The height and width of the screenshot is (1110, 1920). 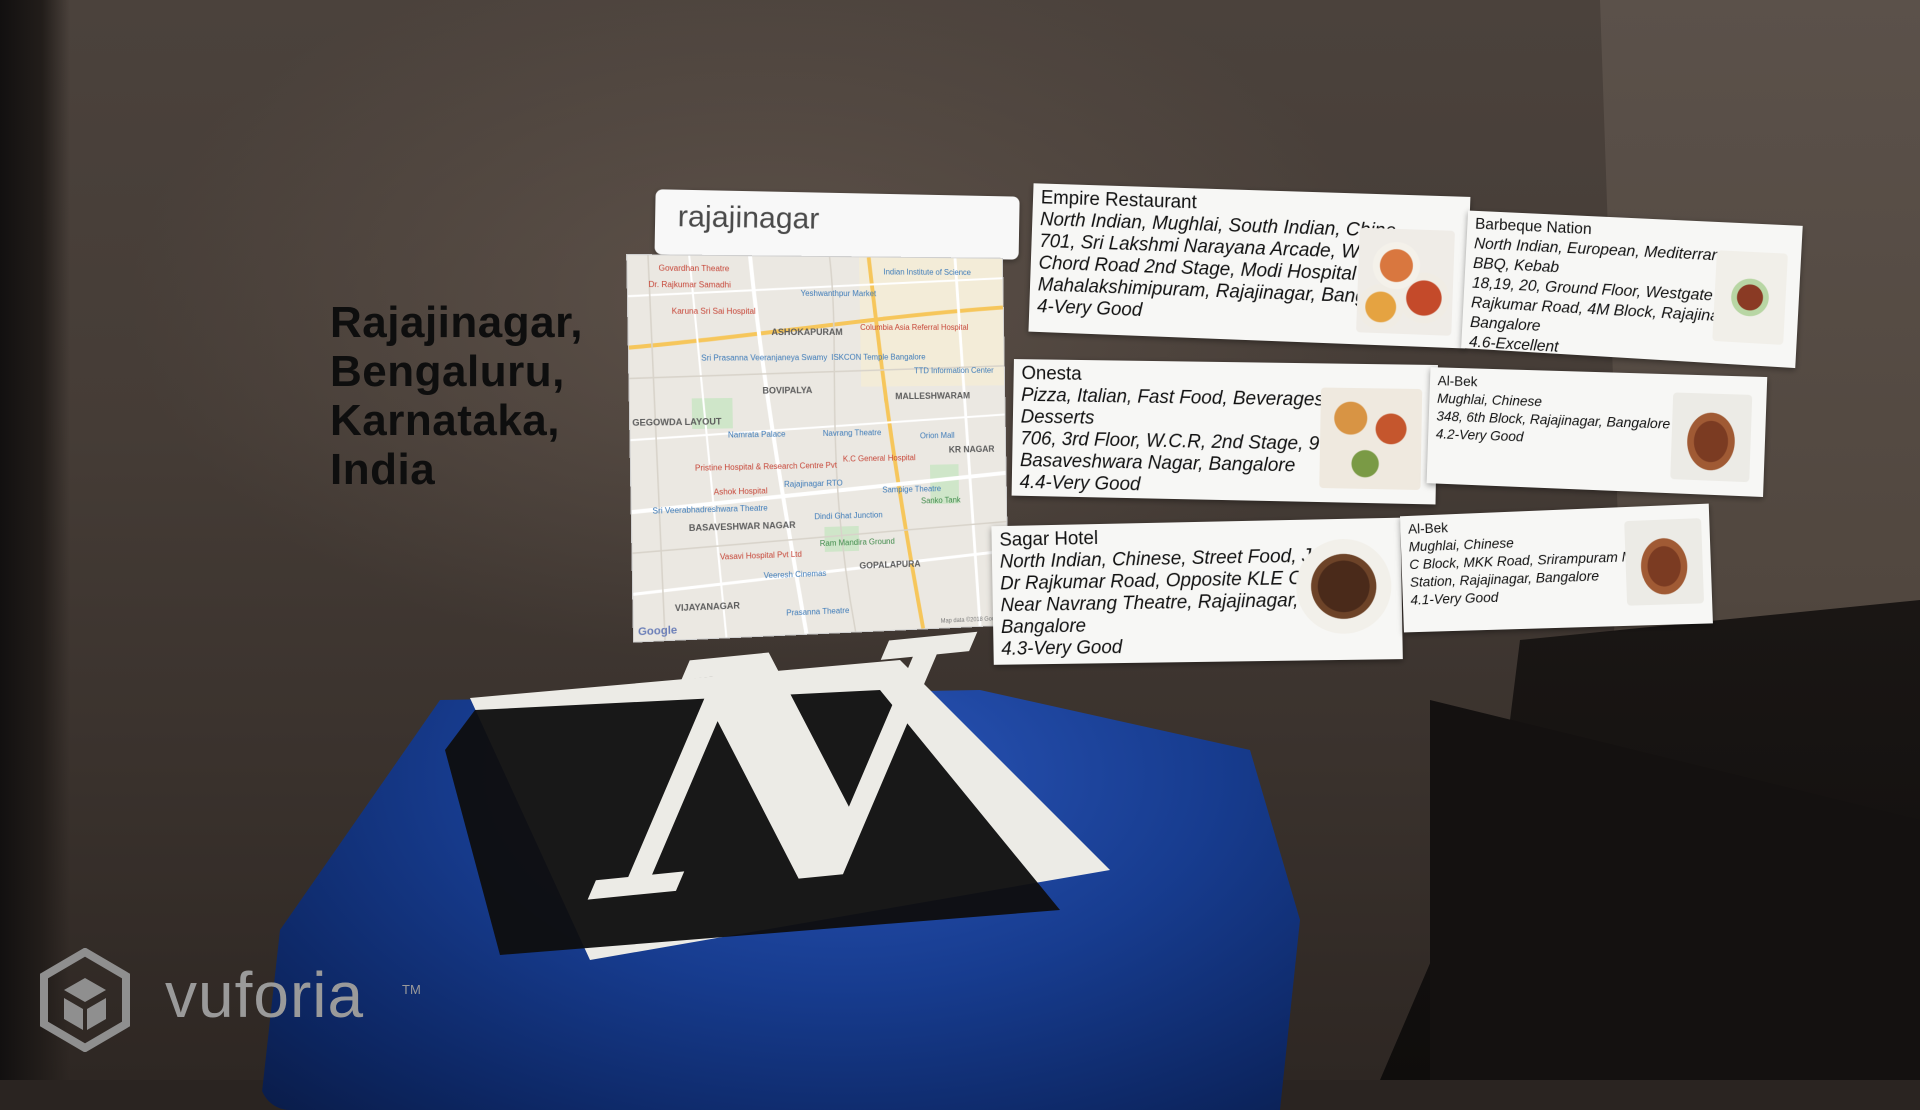 What do you see at coordinates (676, 421) in the screenshot?
I see `map-area-label: GEGOWDA LAYOUT` at bounding box center [676, 421].